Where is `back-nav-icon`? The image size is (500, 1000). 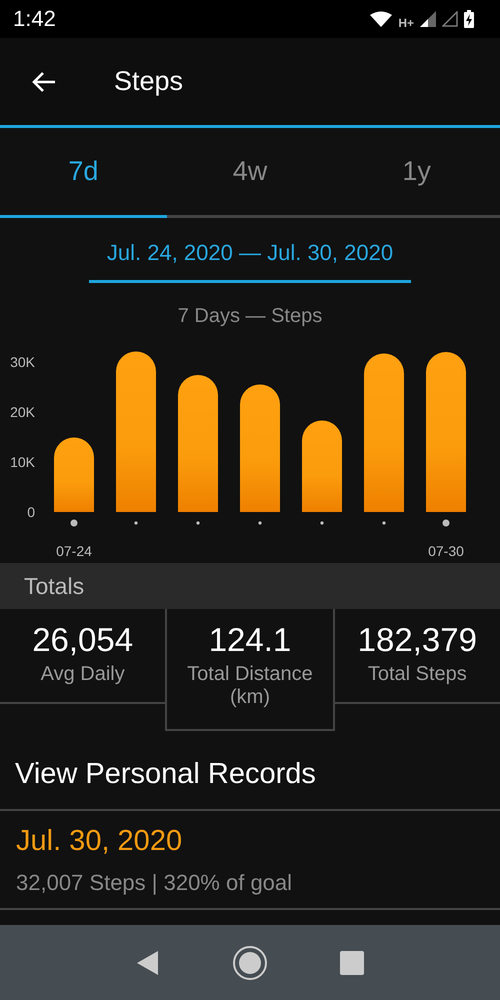
back-nav-icon is located at coordinates (148, 963).